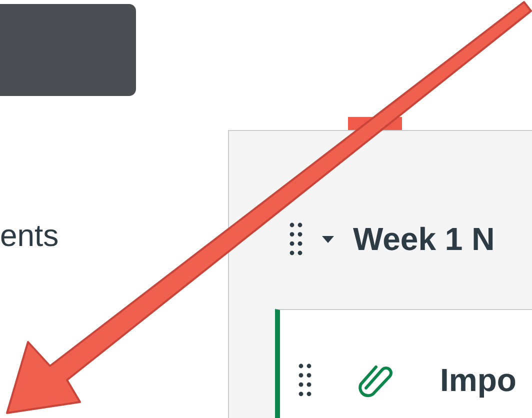 This screenshot has width=532, height=418. Describe the element at coordinates (29, 235) in the screenshot. I see `nav-link: ents` at that location.